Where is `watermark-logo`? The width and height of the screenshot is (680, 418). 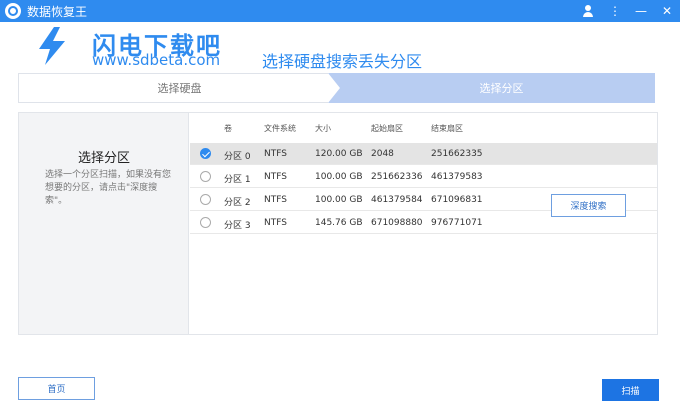
watermark-logo is located at coordinates (52, 46).